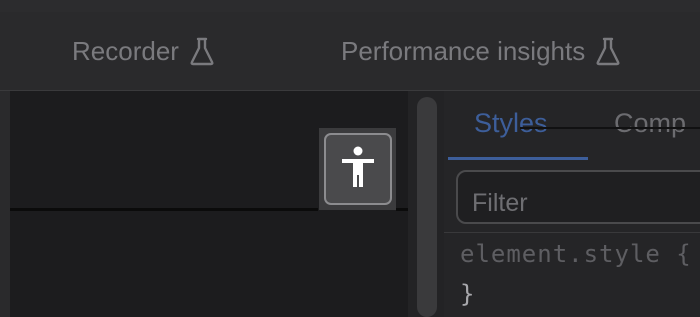 Image resolution: width=700 pixels, height=317 pixels. I want to click on element-style-selector: element.style {, so click(576, 254).